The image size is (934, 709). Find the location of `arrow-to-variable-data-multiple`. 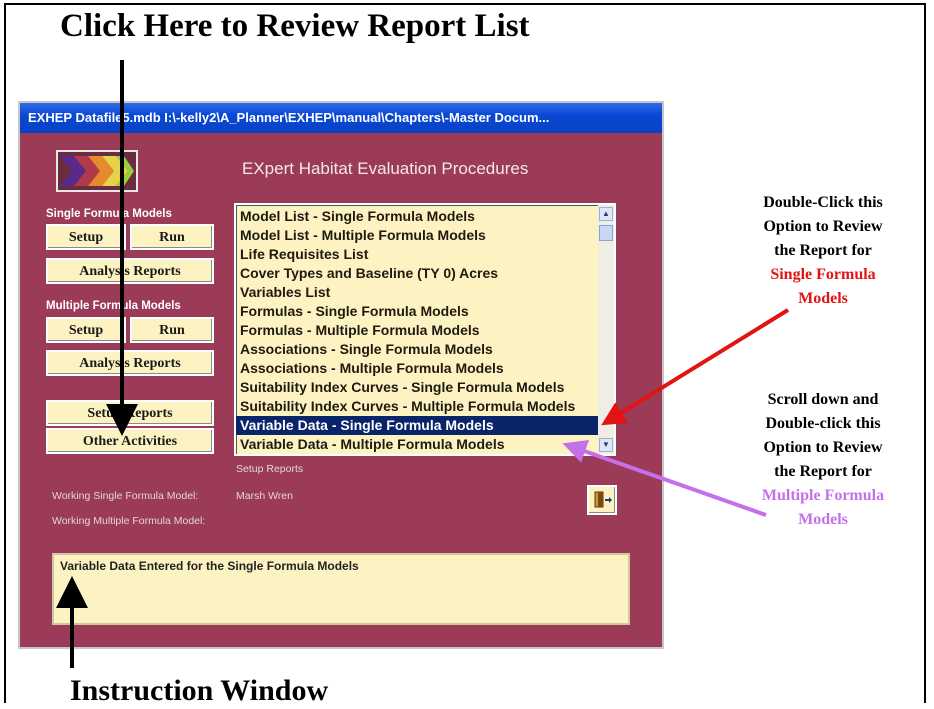

arrow-to-variable-data-multiple is located at coordinates (664, 478).